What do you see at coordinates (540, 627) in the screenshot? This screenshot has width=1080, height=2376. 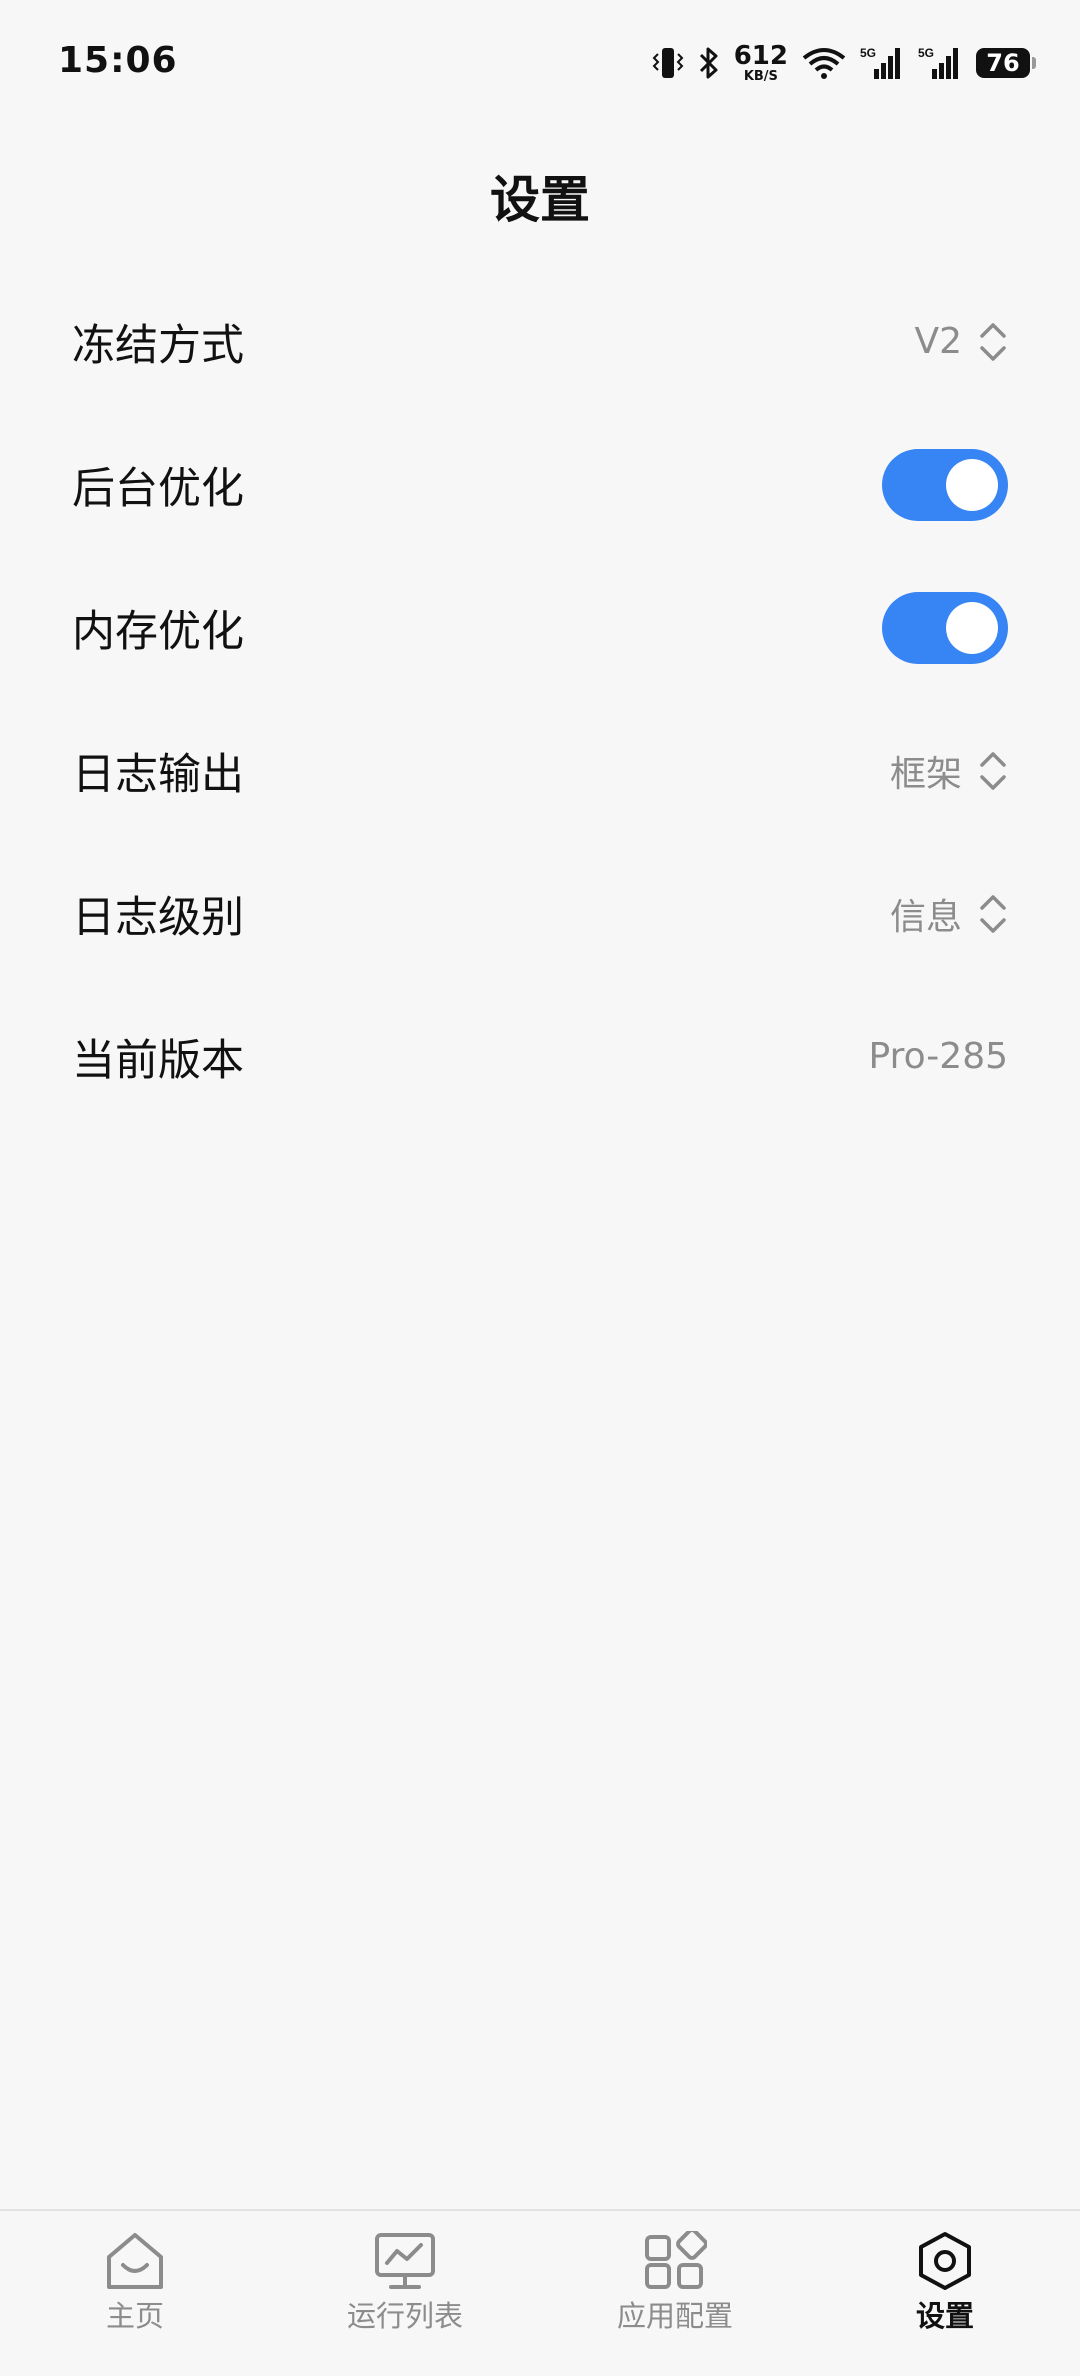 I see `setting-memory-optimization: 内存优化` at bounding box center [540, 627].